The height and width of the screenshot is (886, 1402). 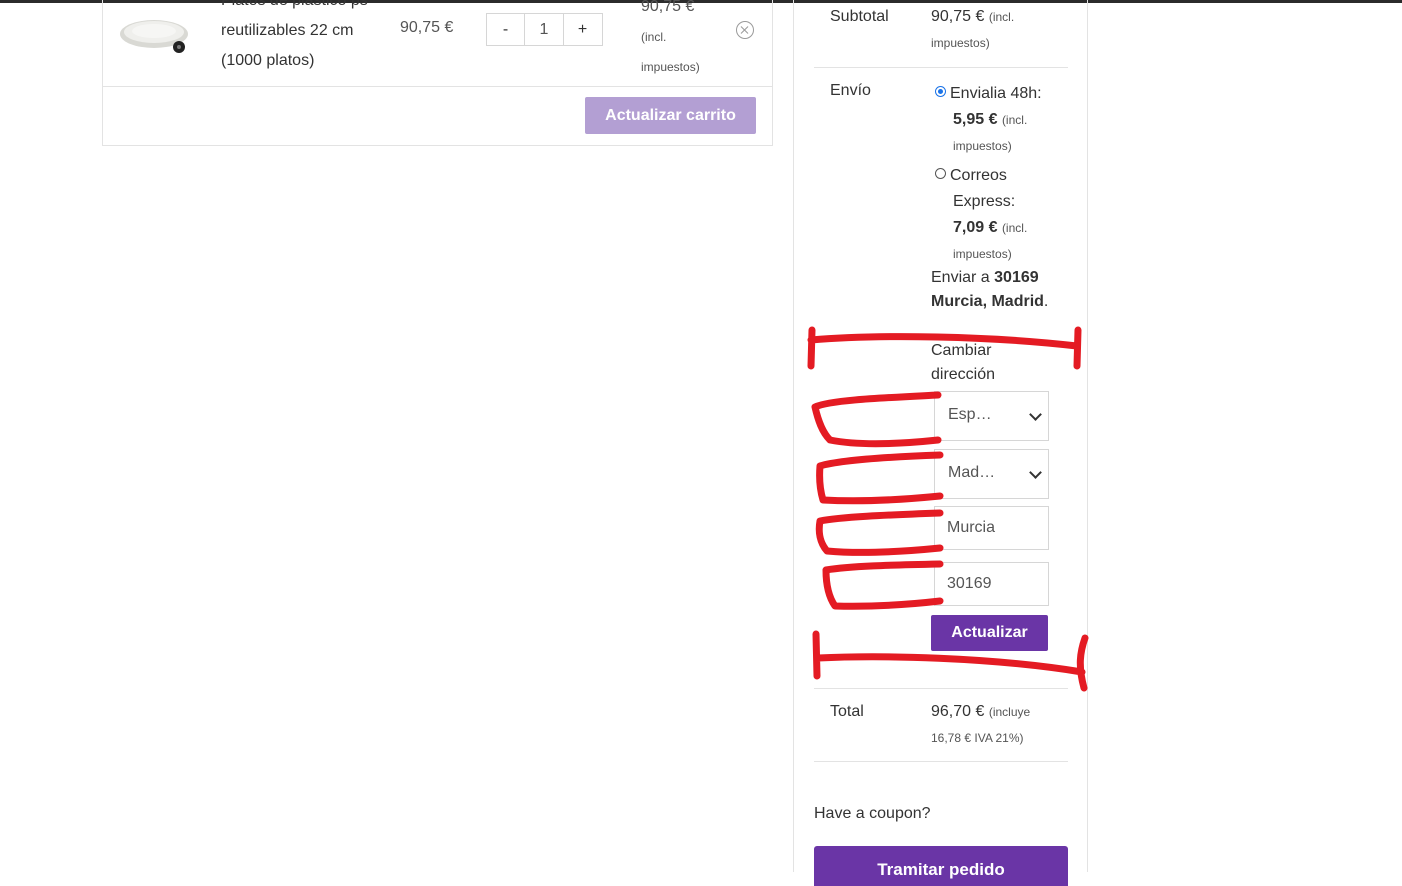 What do you see at coordinates (981, 724) in the screenshot?
I see `total-value: 96,70 € (incluye 16,78 € IVA 21%)` at bounding box center [981, 724].